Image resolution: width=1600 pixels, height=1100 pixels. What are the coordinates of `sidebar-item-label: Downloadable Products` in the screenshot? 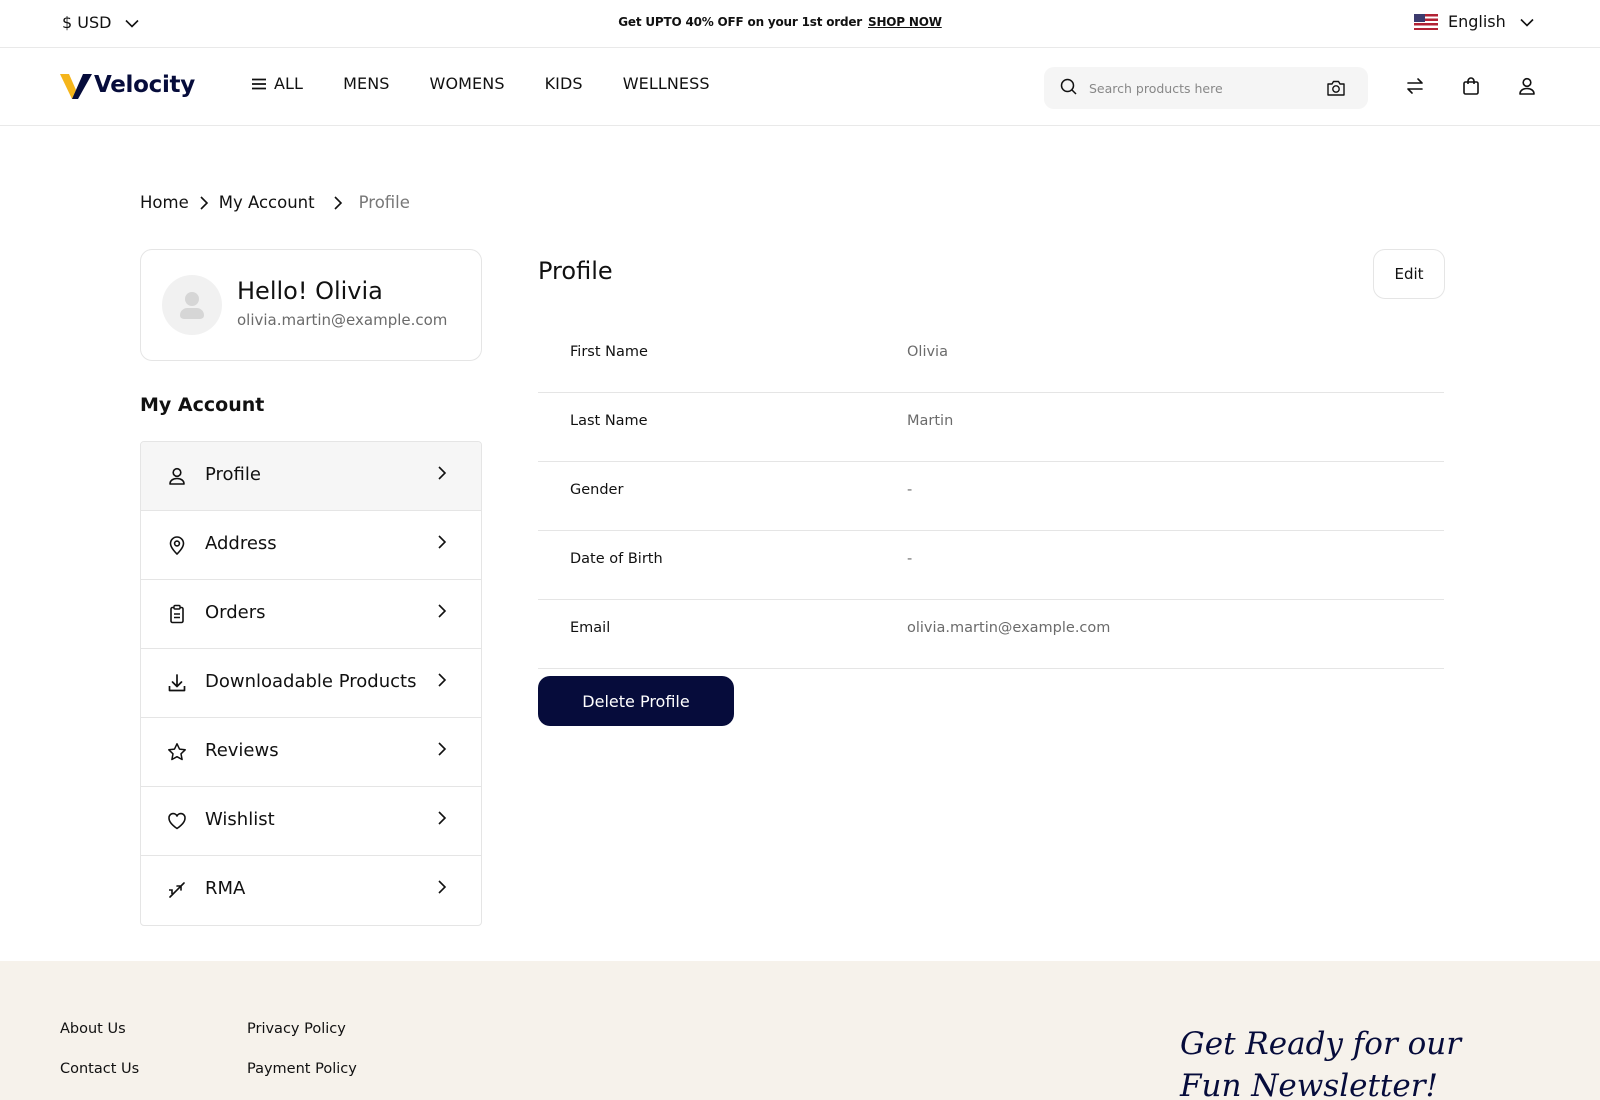 It's located at (311, 681).